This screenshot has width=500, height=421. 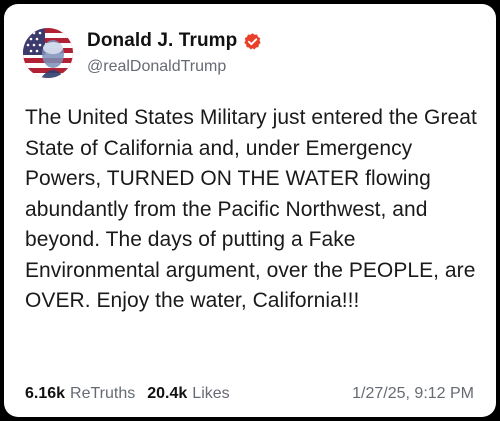 I want to click on author-display-name: Donald J. Trump, so click(x=162, y=41).